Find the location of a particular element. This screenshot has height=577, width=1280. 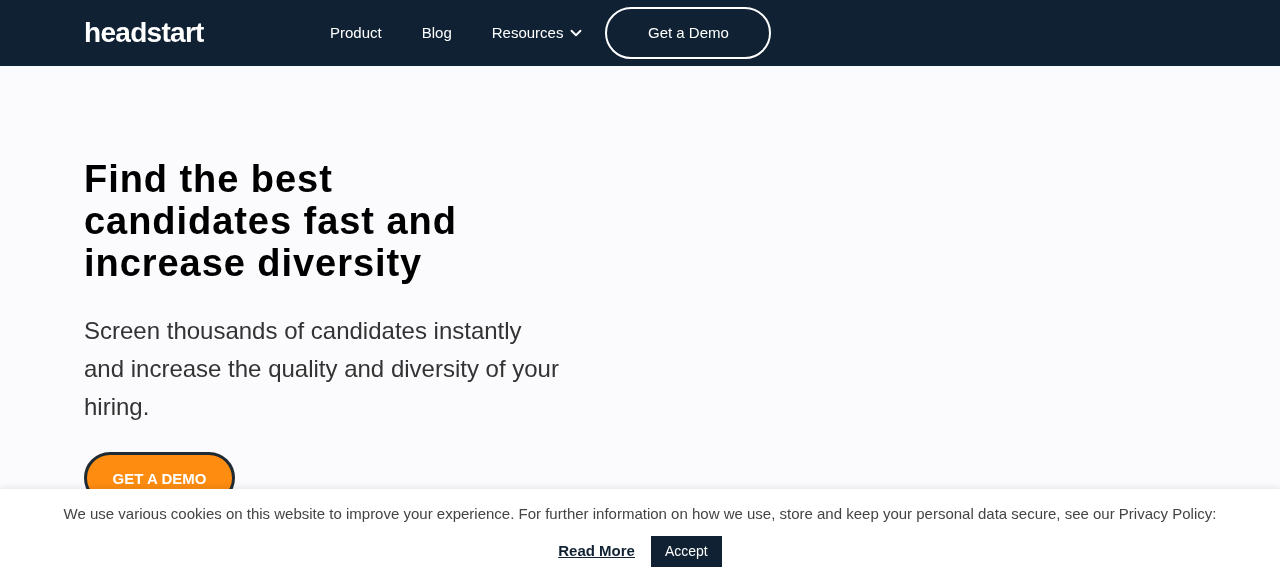

nav-link: Product is located at coordinates (356, 33).